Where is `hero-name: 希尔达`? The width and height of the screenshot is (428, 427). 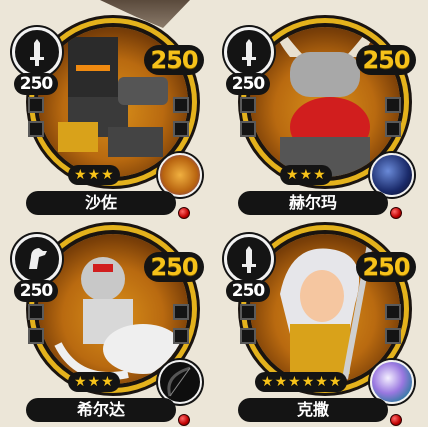 hero-name: 希尔达 is located at coordinates (101, 410).